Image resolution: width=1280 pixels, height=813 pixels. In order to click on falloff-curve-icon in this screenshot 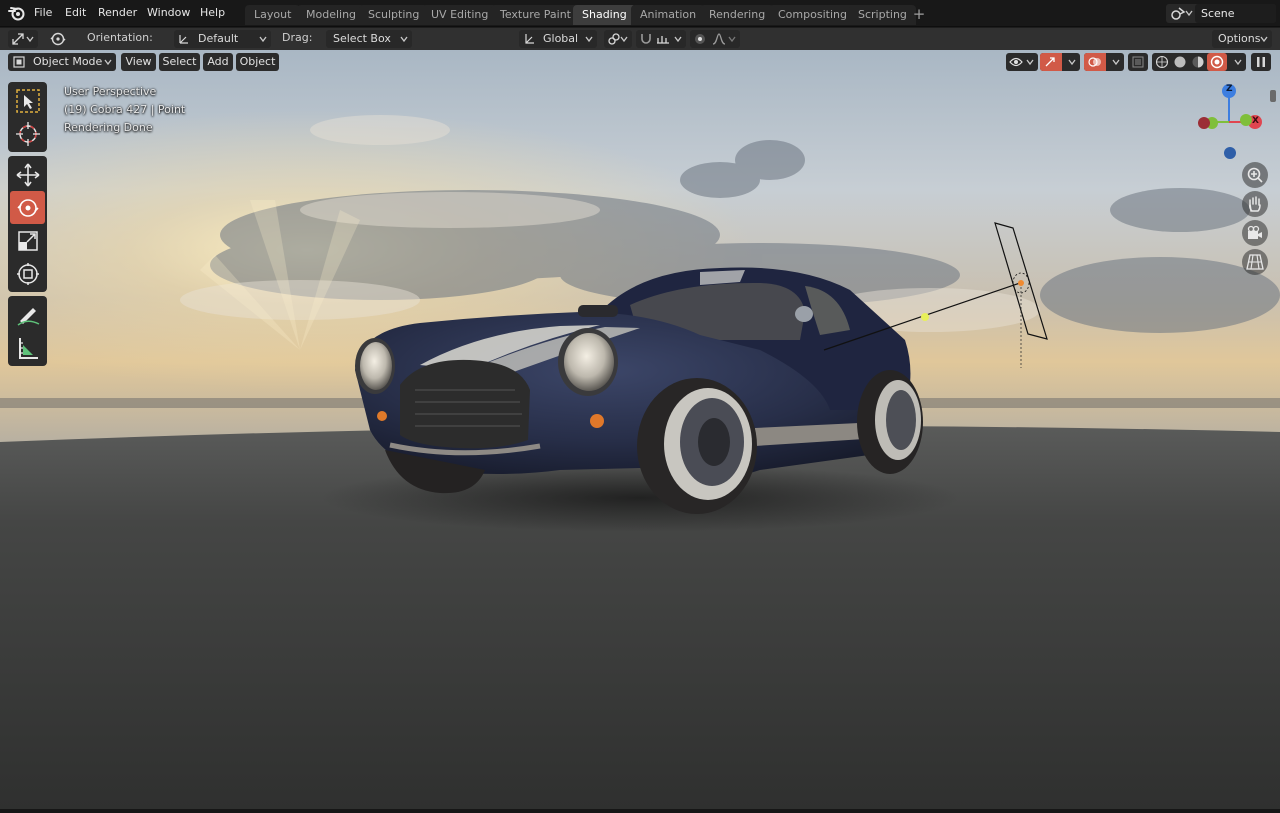, I will do `click(719, 39)`.